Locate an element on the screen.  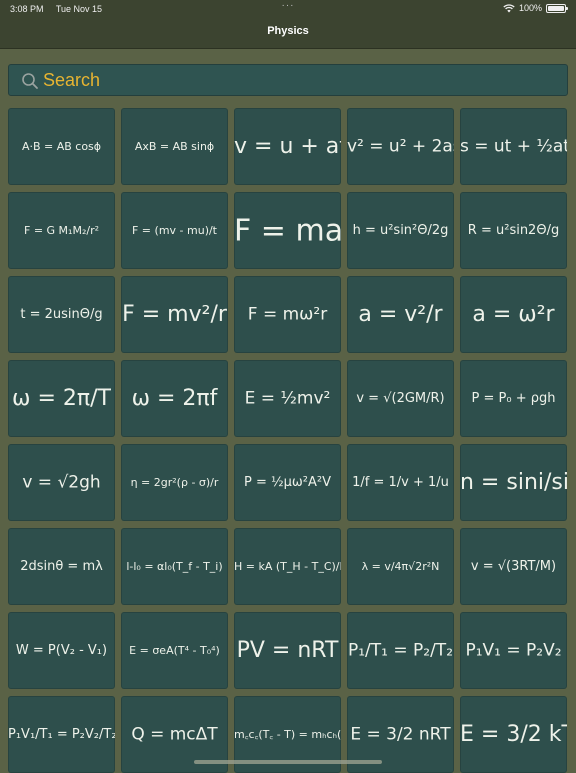
search-icon is located at coordinates (30, 81).